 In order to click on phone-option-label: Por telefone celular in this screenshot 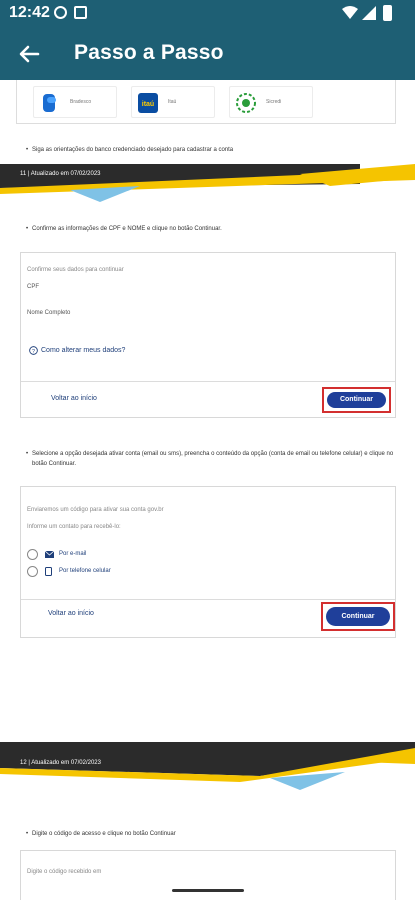, I will do `click(85, 571)`.